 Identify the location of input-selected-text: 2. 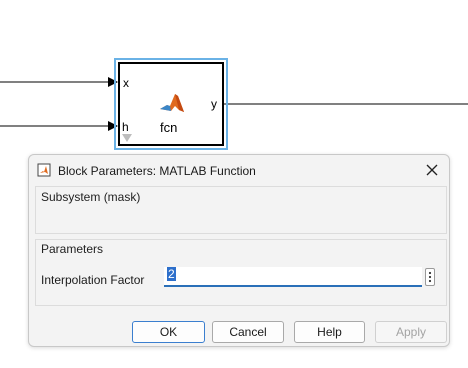
(171, 274).